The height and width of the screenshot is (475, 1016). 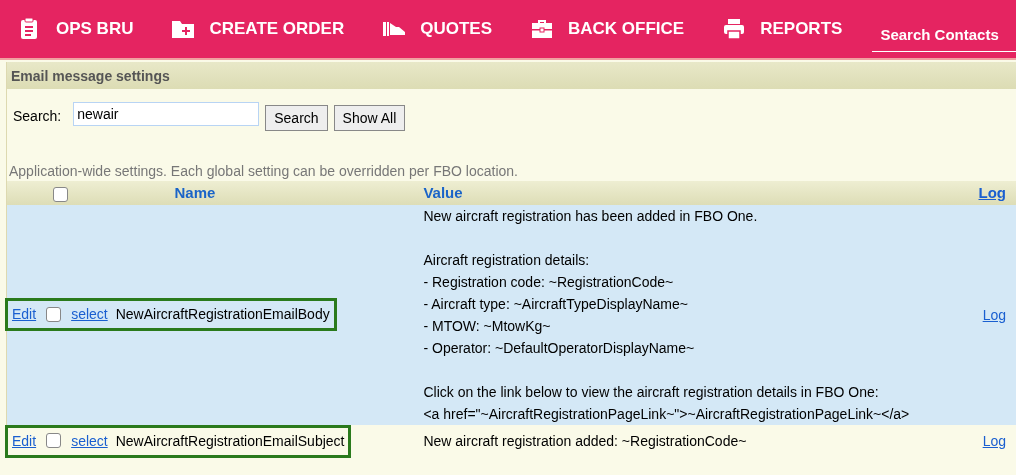 I want to click on caption-text: Application-wide settings. Each global setting can be overridden per FBO location., so click(x=264, y=171).